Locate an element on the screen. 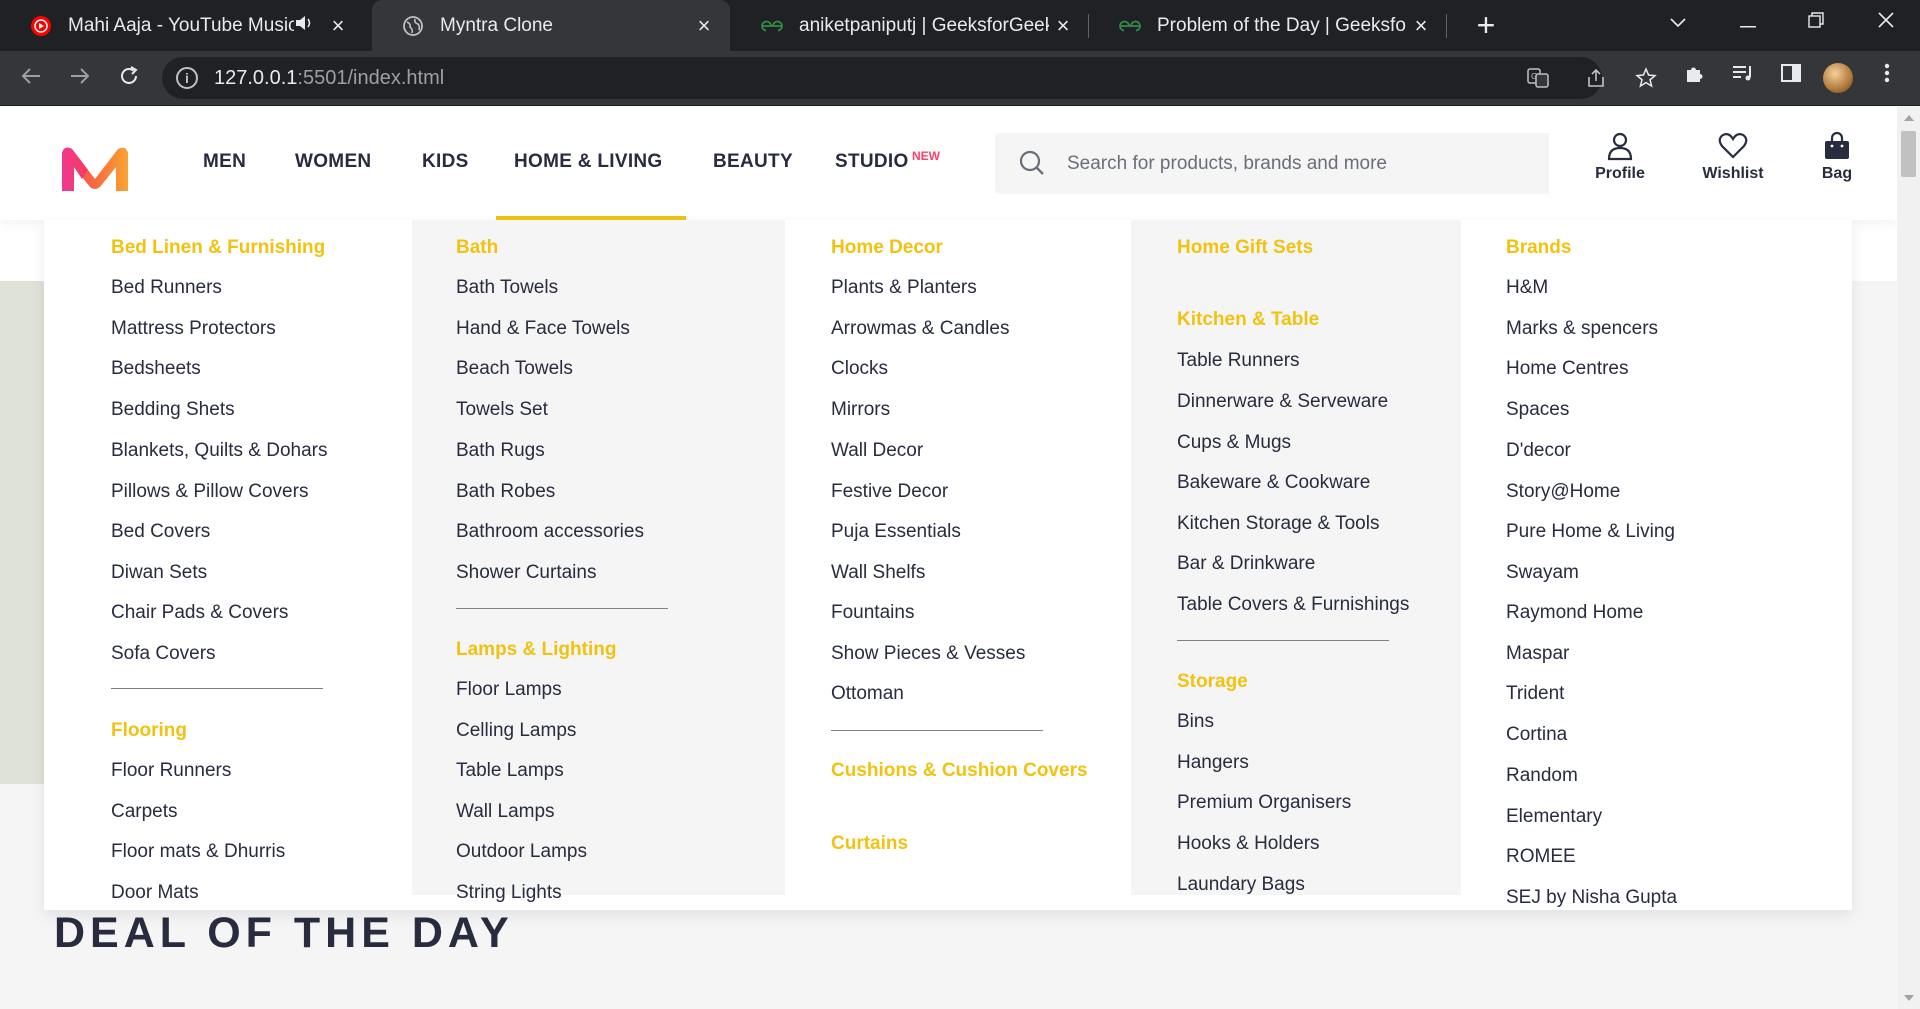 Image resolution: width=1920 pixels, height=1009 pixels. category-item: Festive Decor is located at coordinates (889, 492).